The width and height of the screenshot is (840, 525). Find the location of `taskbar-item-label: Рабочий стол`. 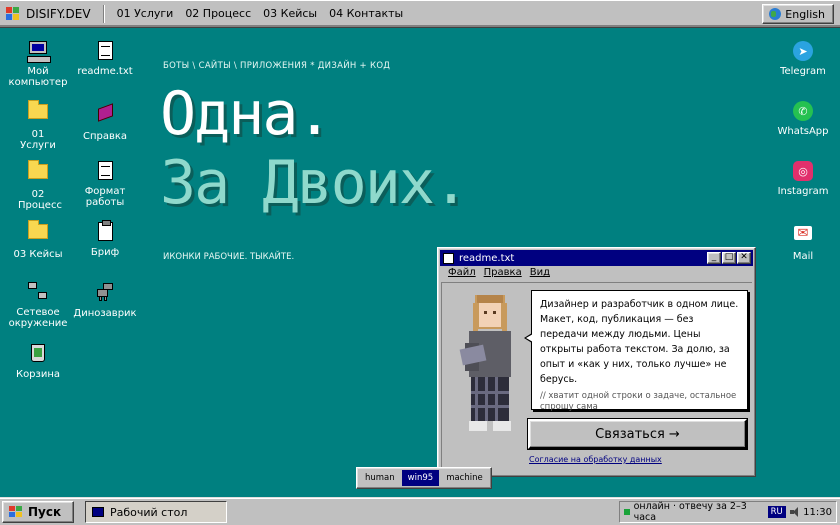

taskbar-item-label: Рабочий стол is located at coordinates (149, 512).